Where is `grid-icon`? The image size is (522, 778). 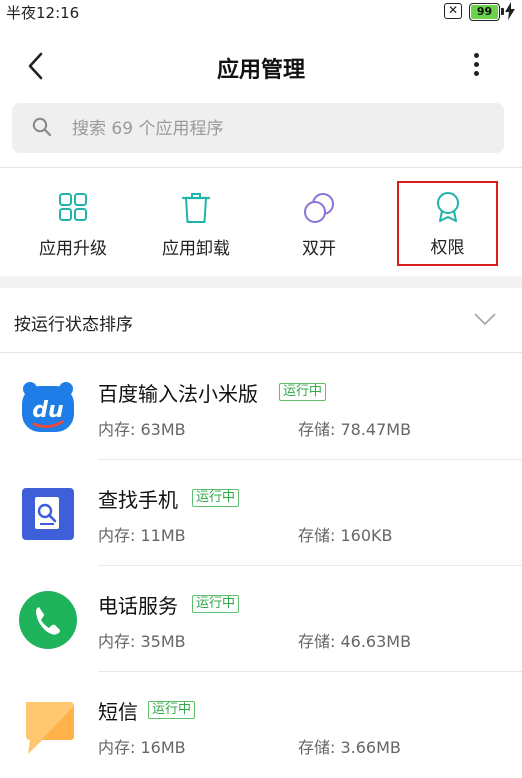 grid-icon is located at coordinates (73, 207).